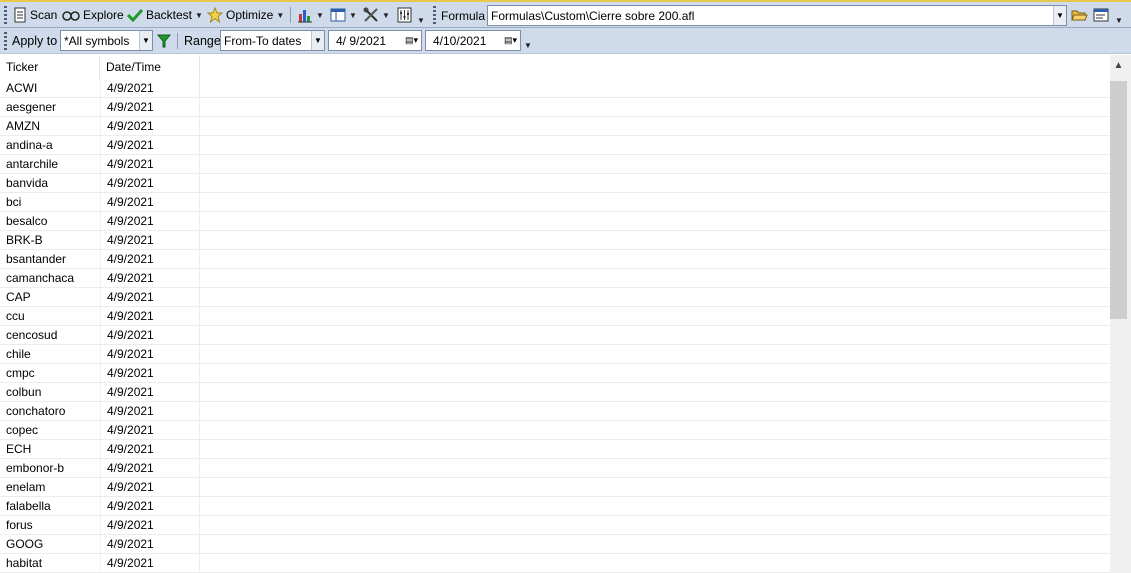 This screenshot has height=573, width=1131. What do you see at coordinates (40, 278) in the screenshot?
I see `ticker-cell: camanchaca` at bounding box center [40, 278].